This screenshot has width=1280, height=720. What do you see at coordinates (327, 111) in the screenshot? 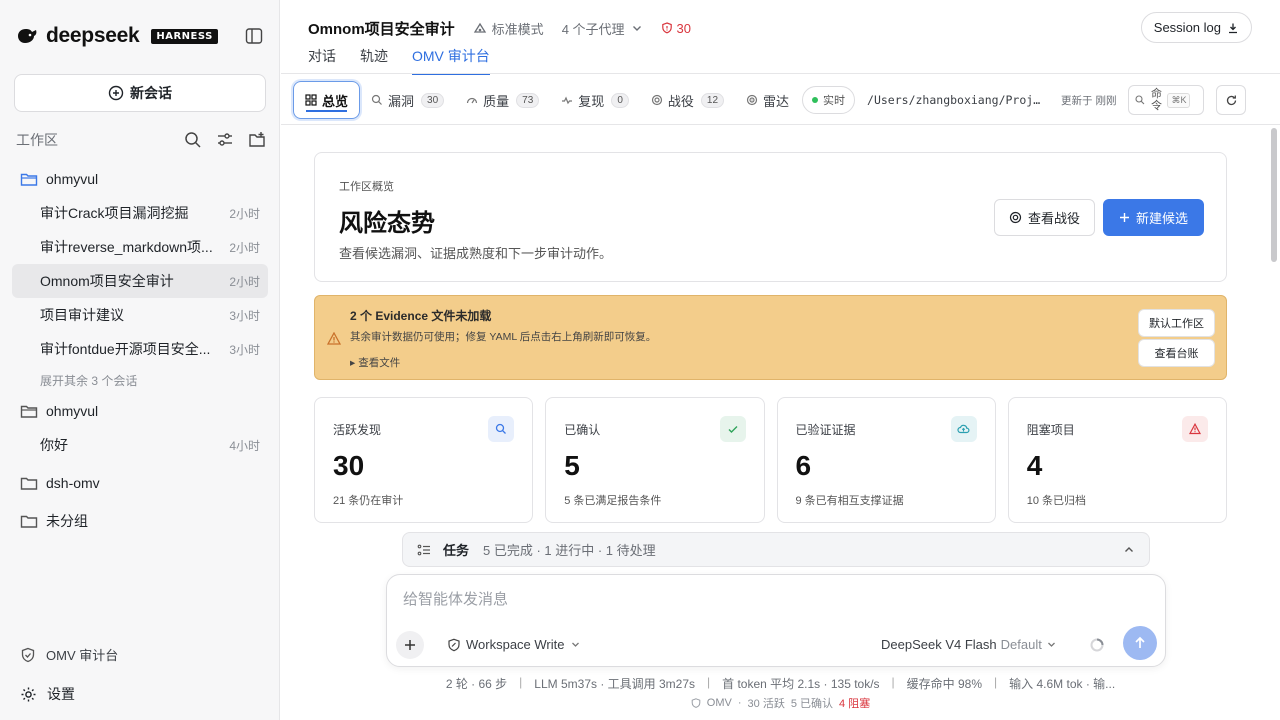
I see `active-underline` at bounding box center [327, 111].